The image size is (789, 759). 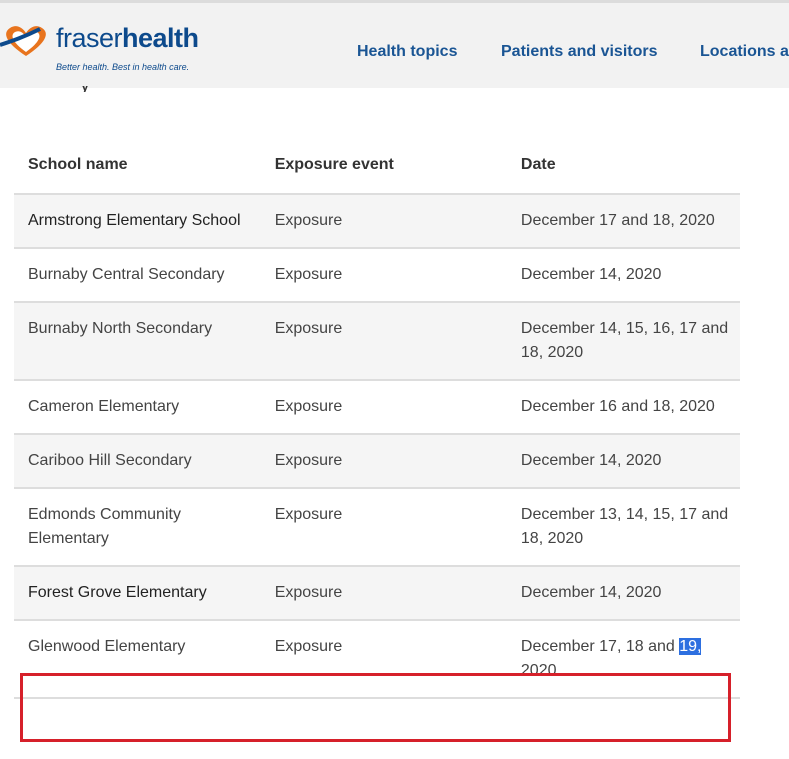 I want to click on logo-text-health: health, so click(x=160, y=38).